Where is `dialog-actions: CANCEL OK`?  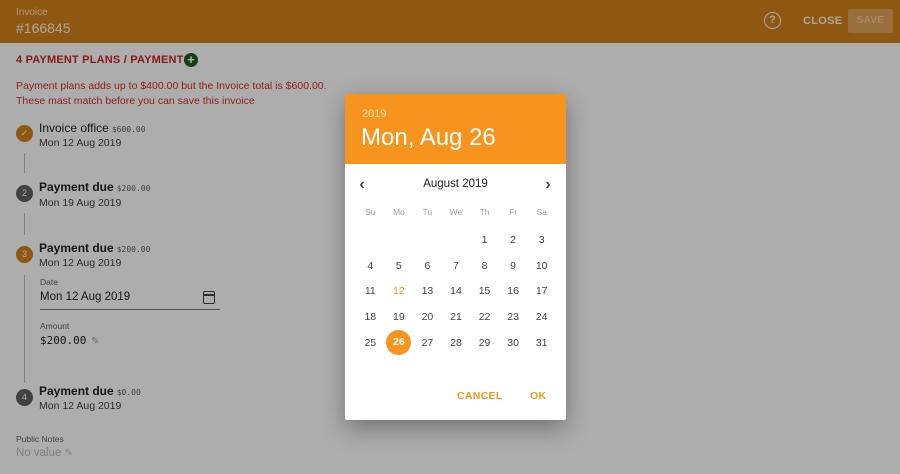 dialog-actions: CANCEL OK is located at coordinates (455, 400).